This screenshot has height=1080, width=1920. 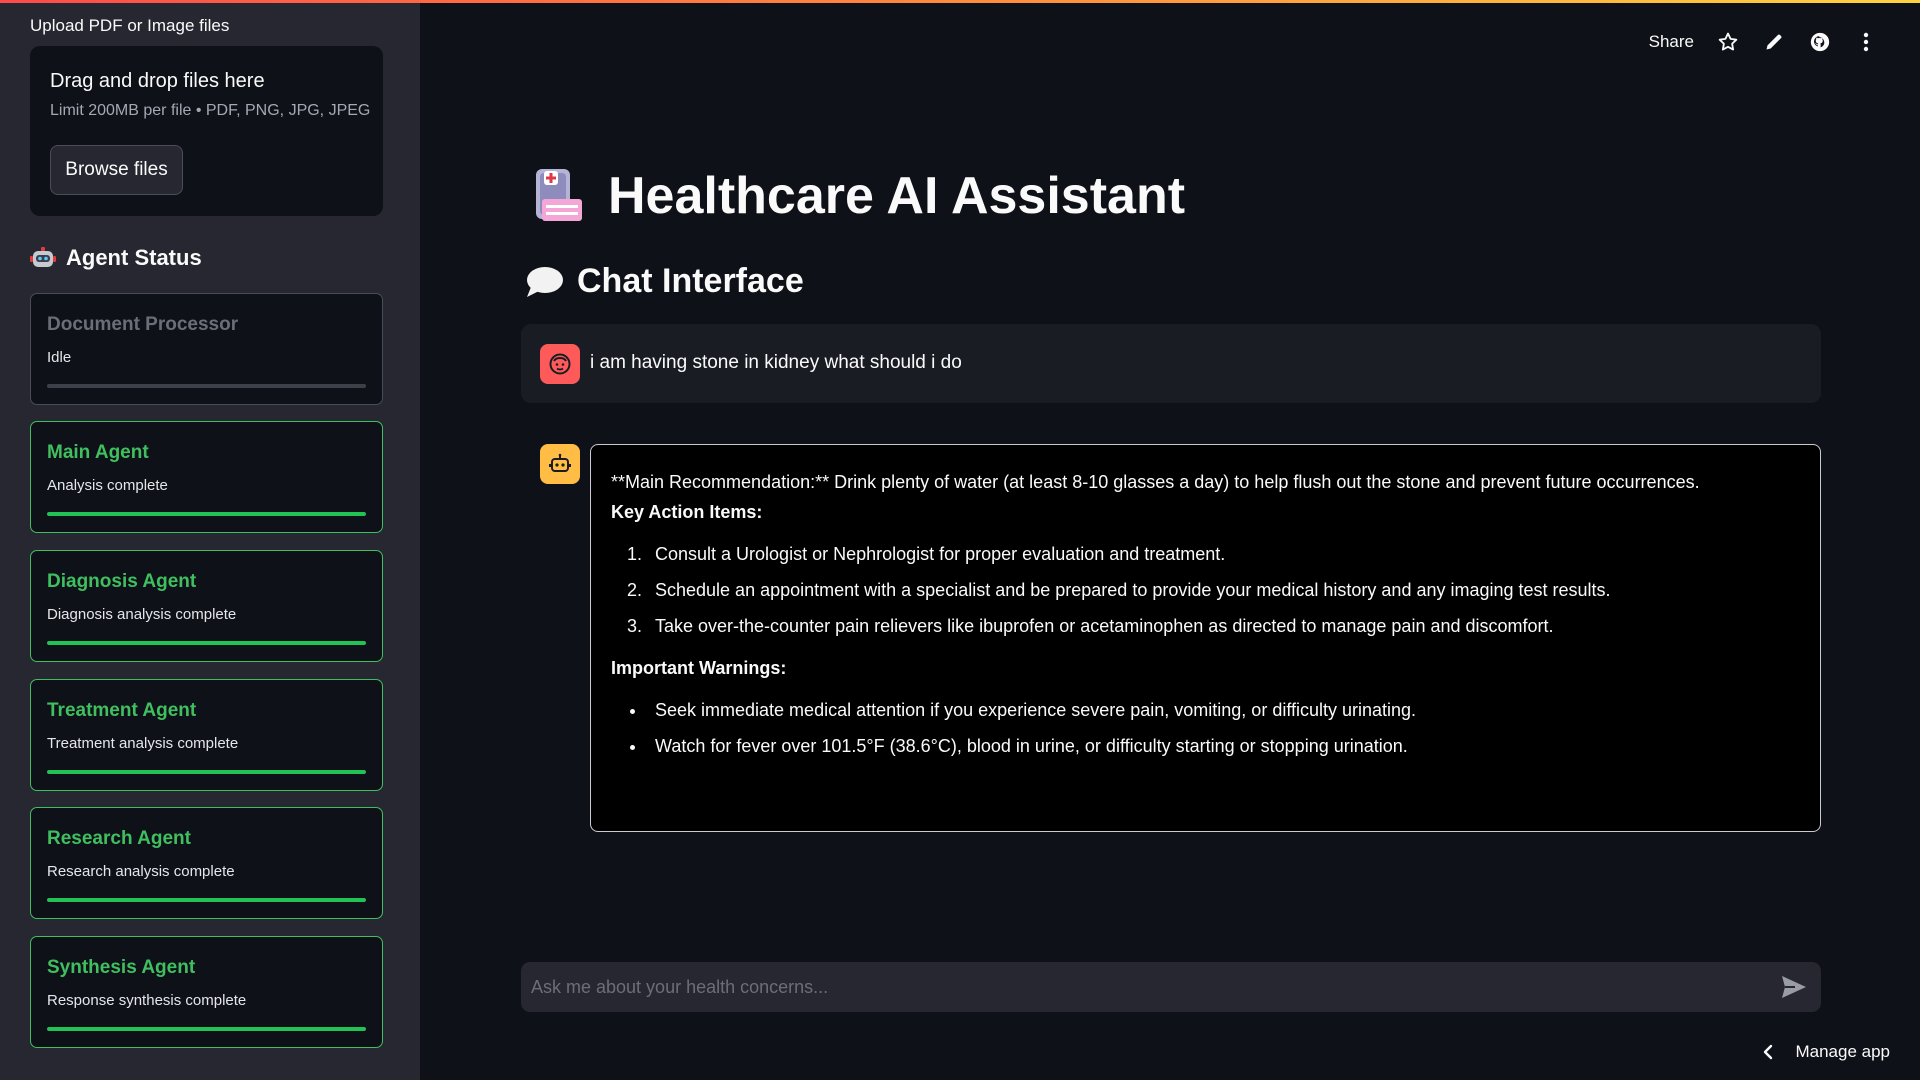 I want to click on agent-name: Main Agent, so click(x=98, y=452).